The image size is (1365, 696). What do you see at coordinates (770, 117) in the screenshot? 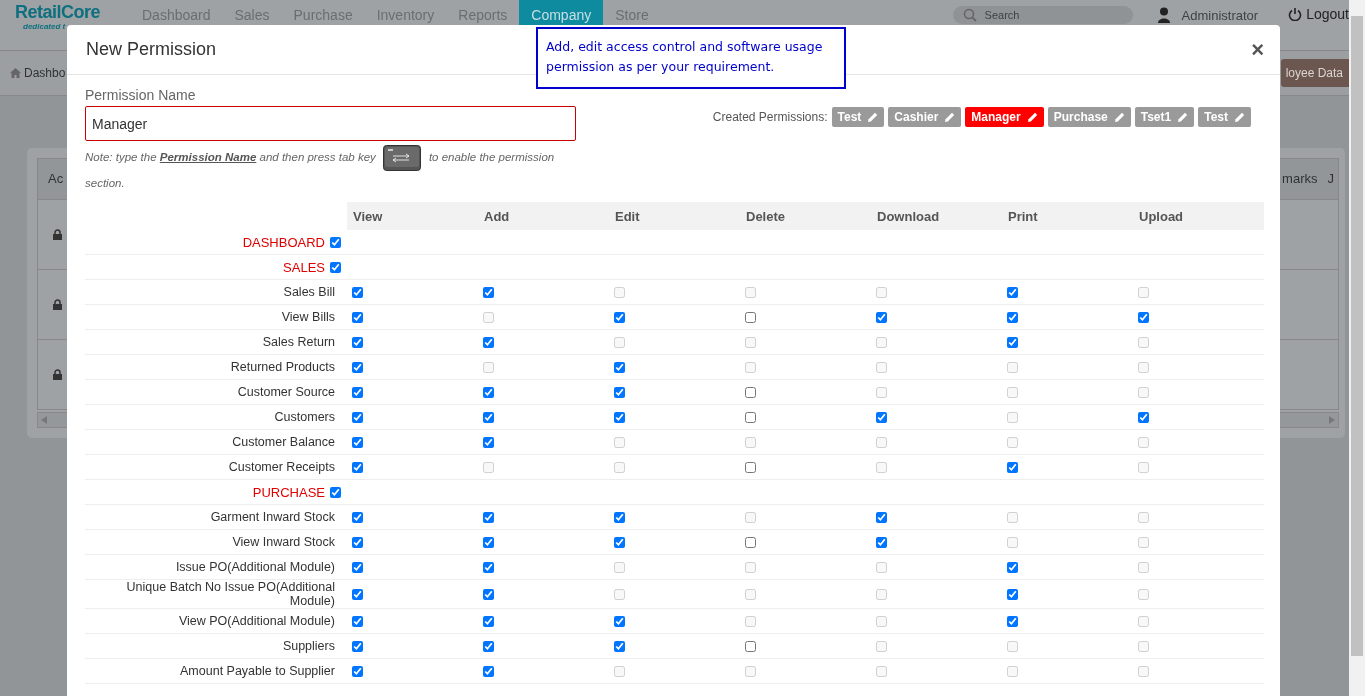
I see `created-permissions-label: Created Permissions:` at bounding box center [770, 117].